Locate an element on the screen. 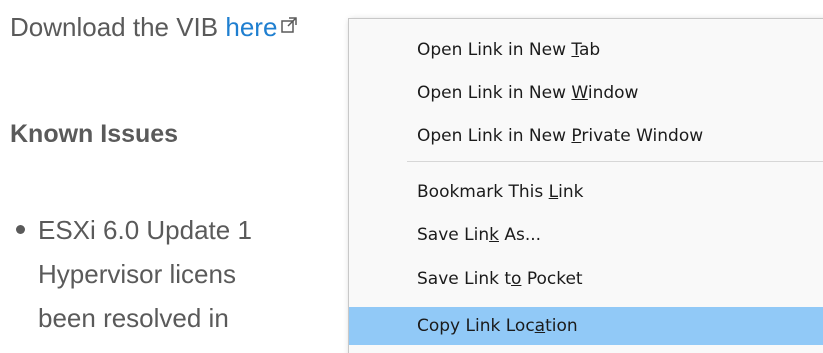  menu-item-accesskey: T is located at coordinates (575, 50).